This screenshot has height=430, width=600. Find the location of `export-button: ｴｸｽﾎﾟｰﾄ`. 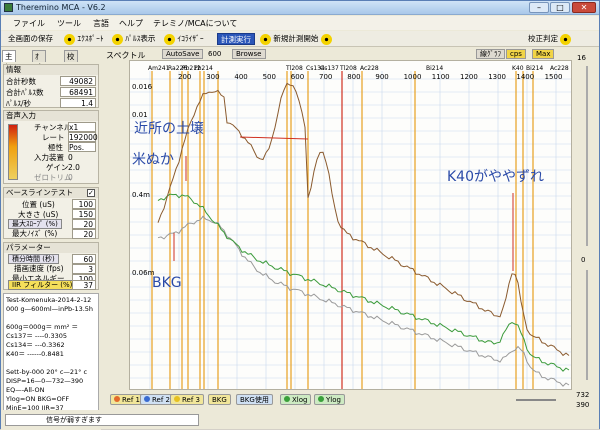

export-button: ｴｸｽﾎﾟｰﾄ is located at coordinates (84, 39).